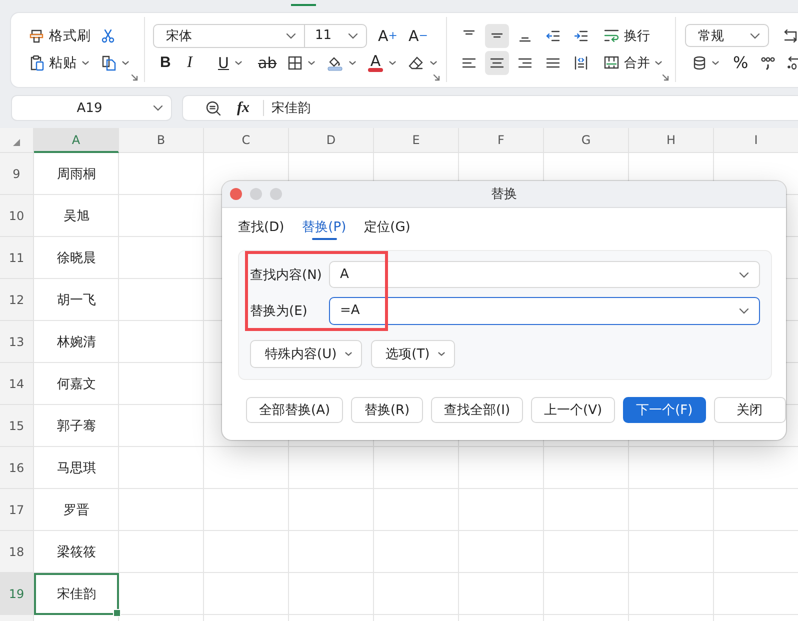  I want to click on row-header: 11, so click(17, 258).